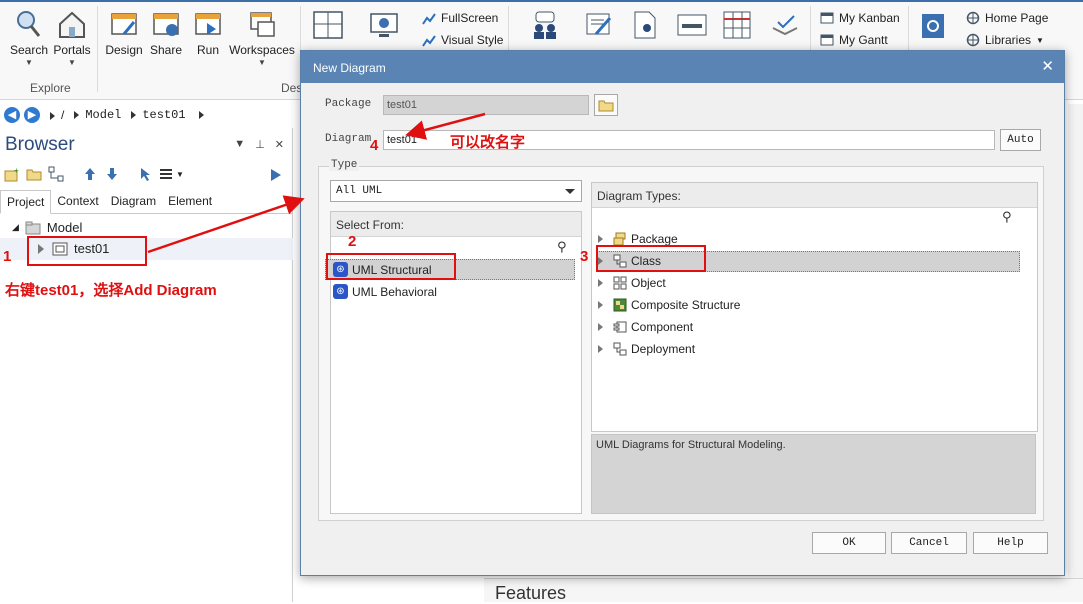 The image size is (1083, 604). Describe the element at coordinates (26, 202) in the screenshot. I see `tab-project: Project` at that location.